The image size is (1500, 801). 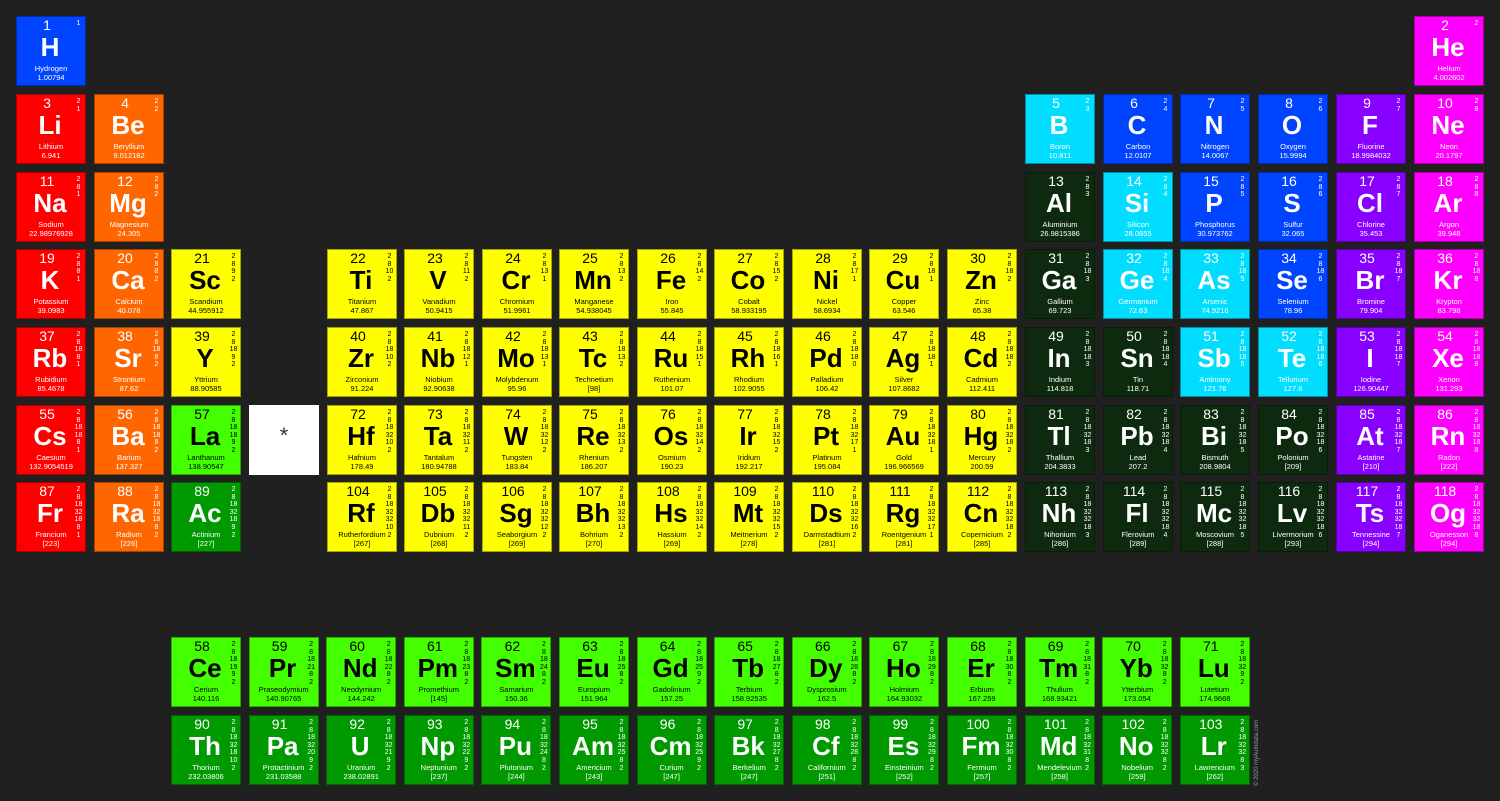 What do you see at coordinates (699, 350) in the screenshot?
I see `electron-shells: 2 8 18 15 1` at bounding box center [699, 350].